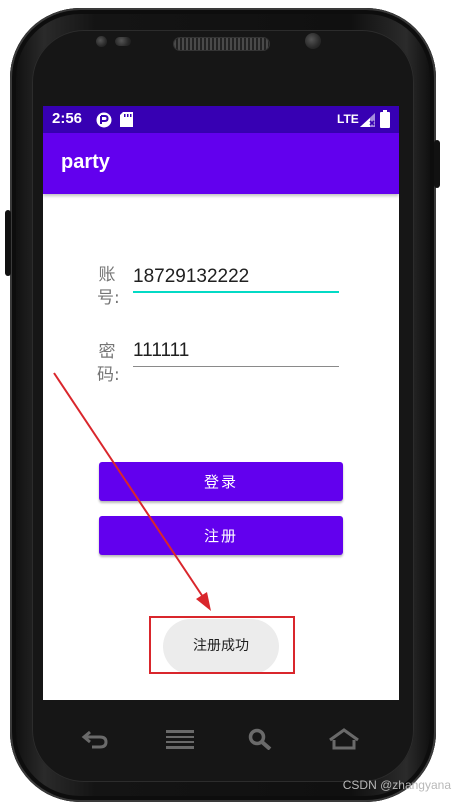  Describe the element at coordinates (180, 739) in the screenshot. I see `menu-icon` at that location.